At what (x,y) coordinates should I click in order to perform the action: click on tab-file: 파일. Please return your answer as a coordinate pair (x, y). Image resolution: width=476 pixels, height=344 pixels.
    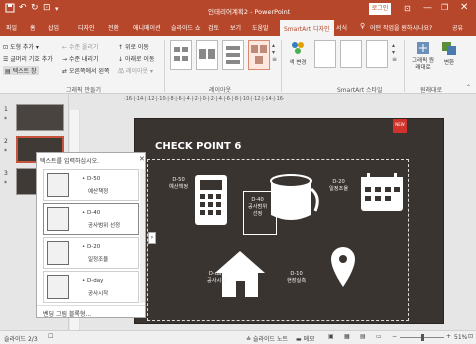
    Looking at the image, I should click on (11, 27).